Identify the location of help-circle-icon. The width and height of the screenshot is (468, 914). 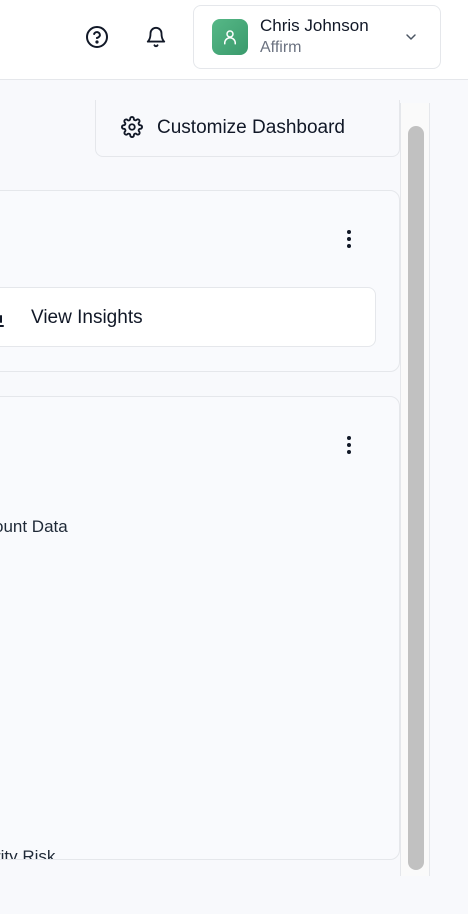
(97, 37).